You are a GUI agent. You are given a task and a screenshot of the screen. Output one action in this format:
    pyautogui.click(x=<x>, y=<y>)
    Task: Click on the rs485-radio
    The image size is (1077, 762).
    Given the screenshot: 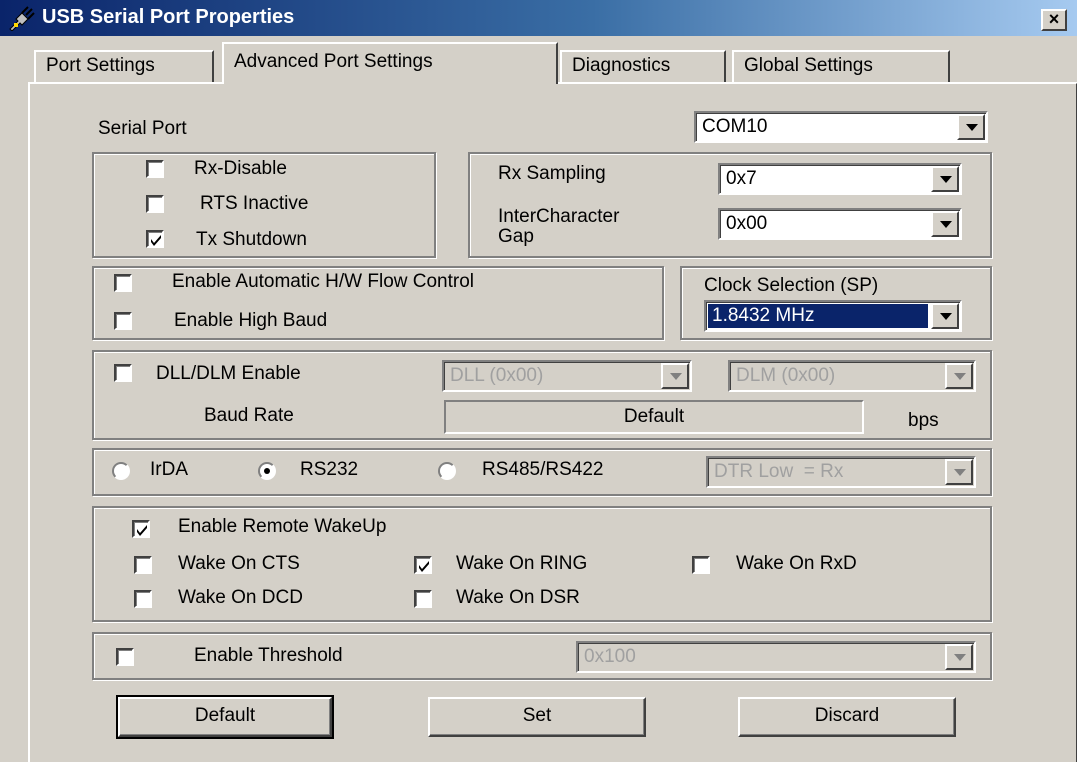 What is the action you would take?
    pyautogui.click(x=447, y=471)
    